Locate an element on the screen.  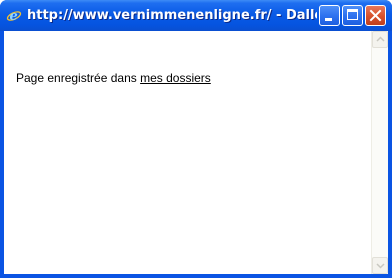
close-button is located at coordinates (375, 15).